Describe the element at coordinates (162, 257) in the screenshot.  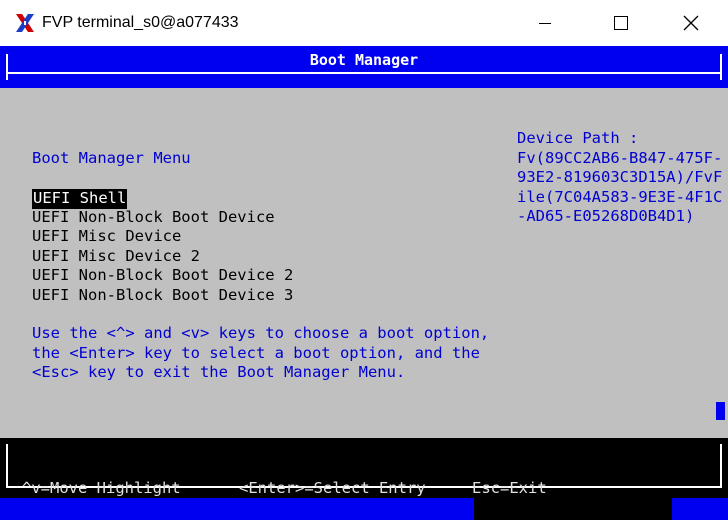
I see `boot-option-misc-device-2: UEFI Misc Device 2` at that location.